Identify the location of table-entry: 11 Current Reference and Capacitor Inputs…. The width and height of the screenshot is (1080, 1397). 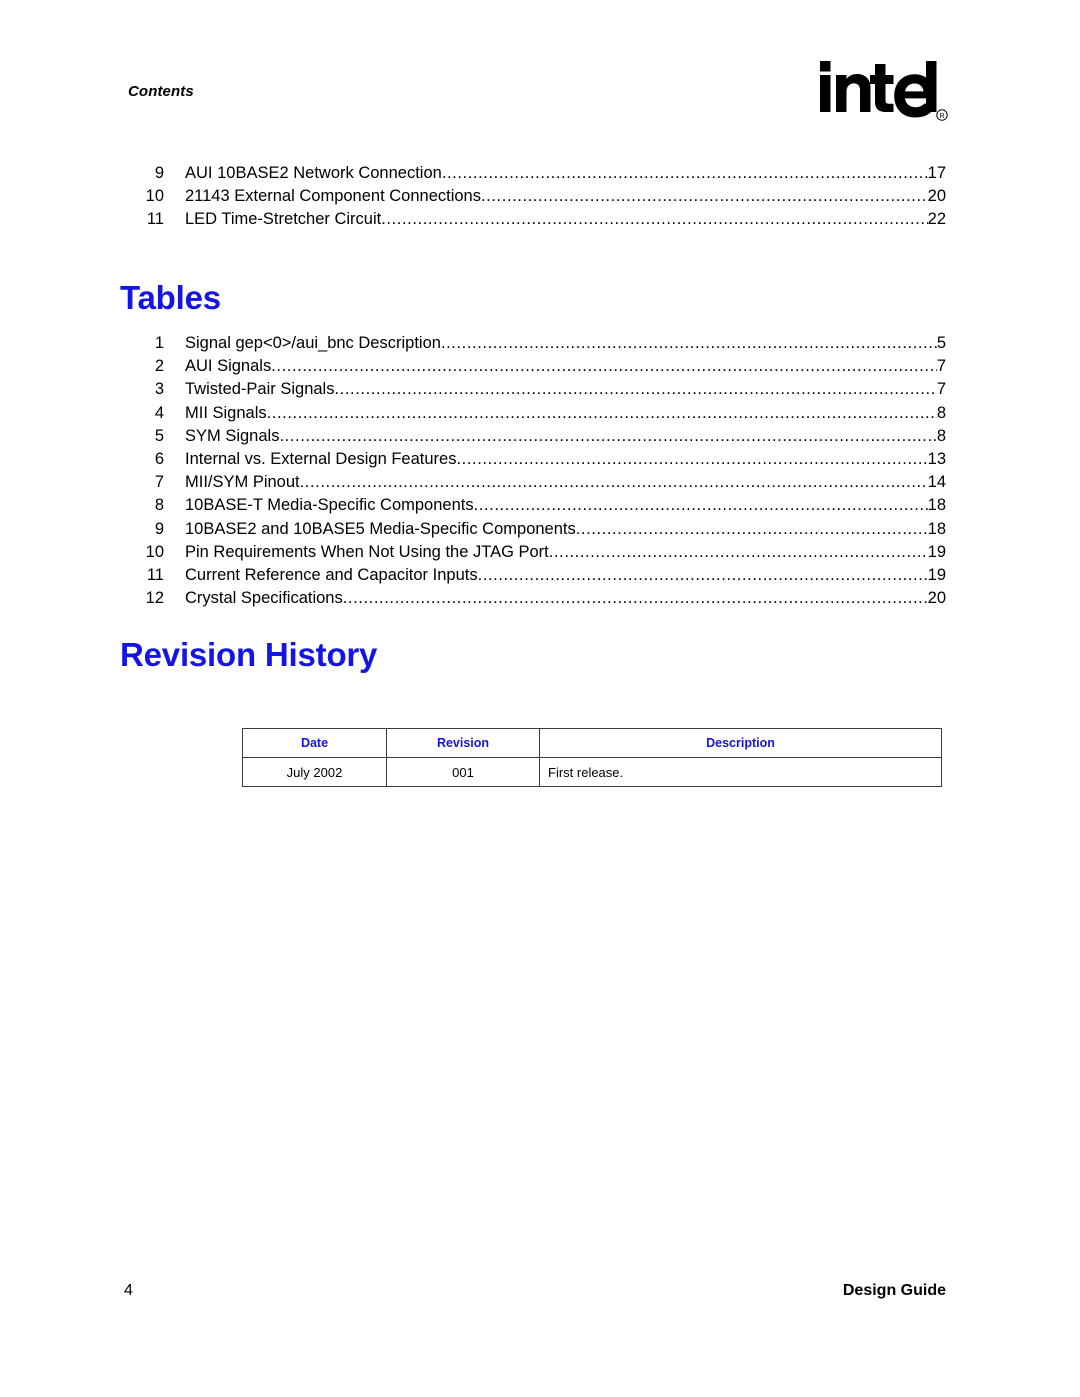
(537, 575).